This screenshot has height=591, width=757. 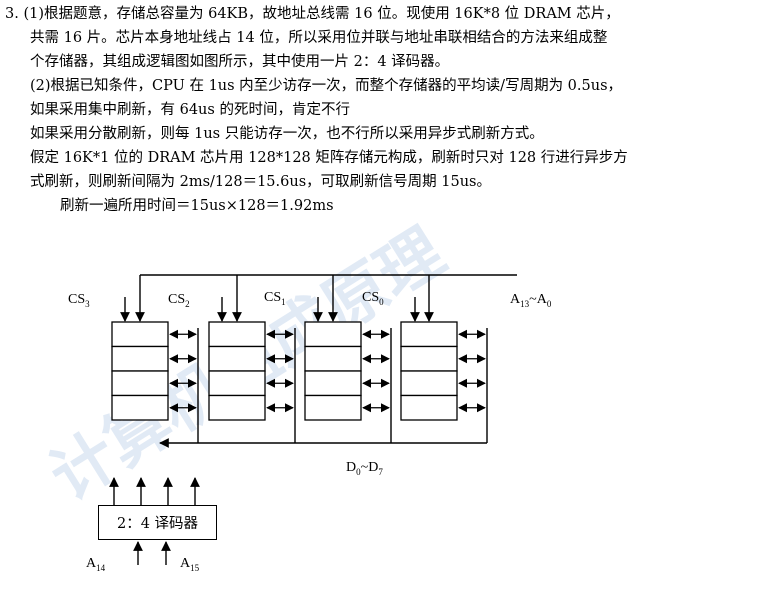 What do you see at coordinates (190, 564) in the screenshot?
I see `decoder-input-a15: A15` at bounding box center [190, 564].